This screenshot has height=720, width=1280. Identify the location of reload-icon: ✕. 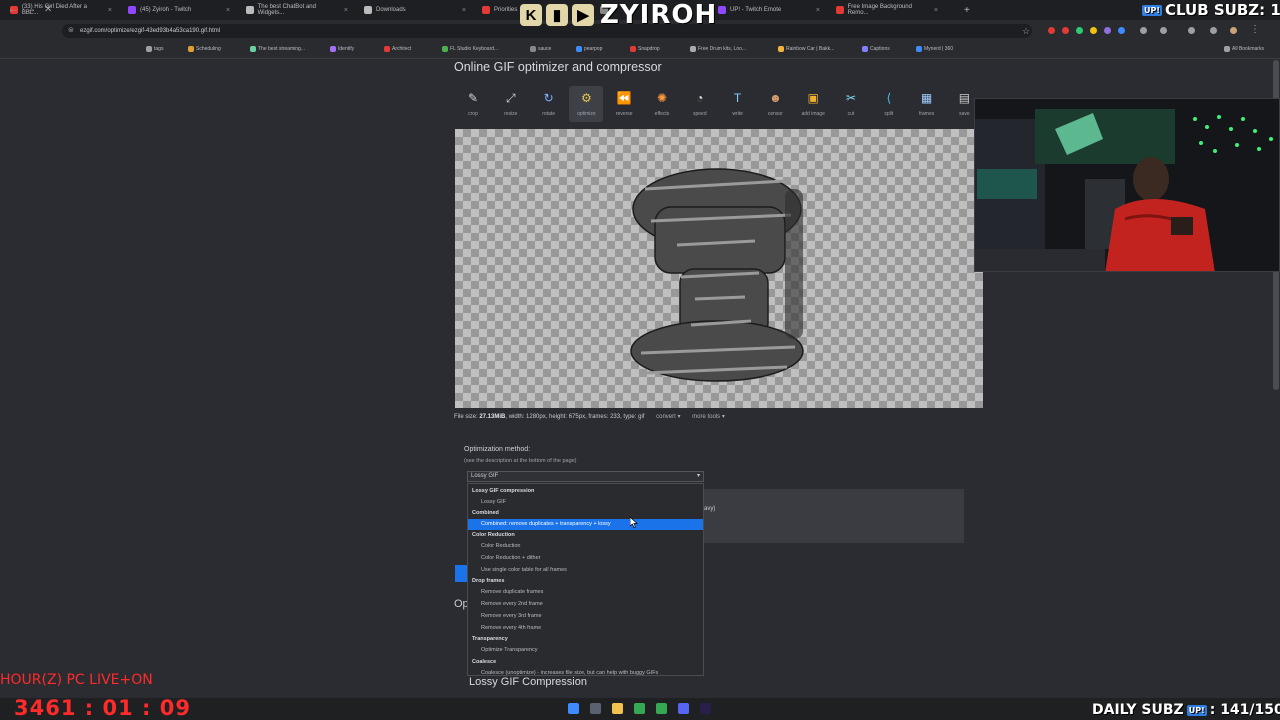
(48, 9).